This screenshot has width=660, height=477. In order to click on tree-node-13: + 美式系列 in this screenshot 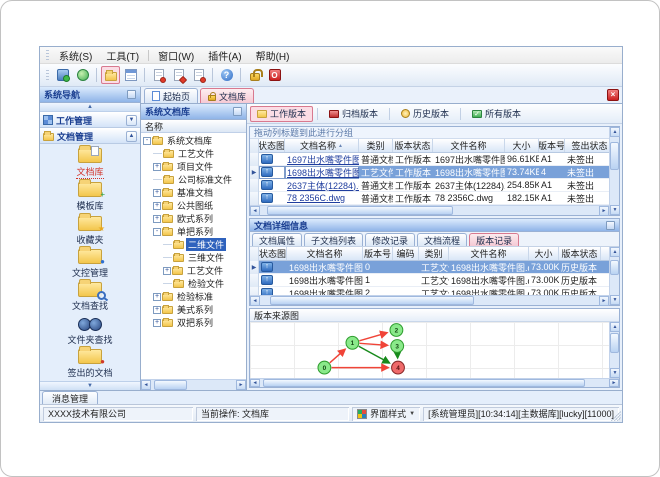, I will do `click(193, 309)`.